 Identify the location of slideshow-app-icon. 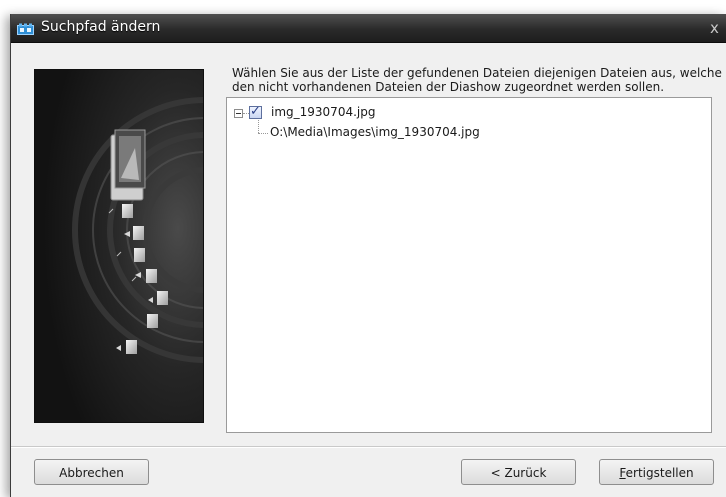
(25, 28).